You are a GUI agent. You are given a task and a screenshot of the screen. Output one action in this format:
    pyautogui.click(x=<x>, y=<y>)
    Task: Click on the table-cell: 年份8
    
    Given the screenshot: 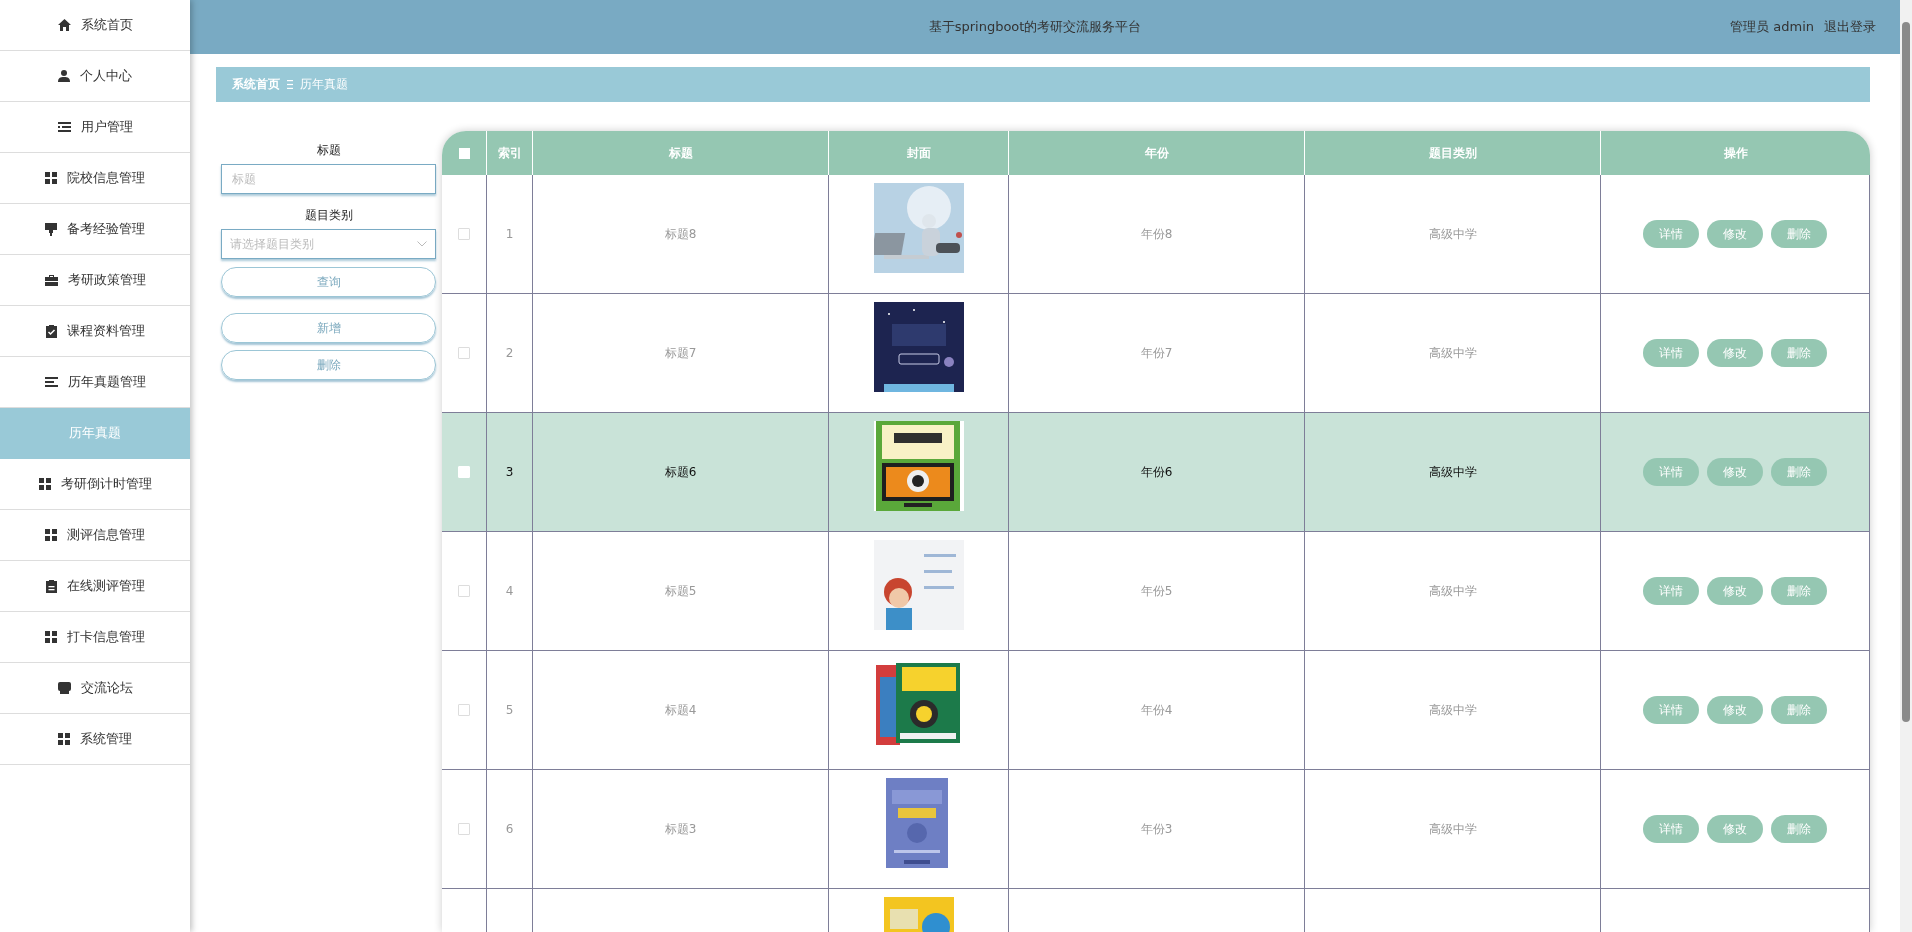 What is the action you would take?
    pyautogui.click(x=1156, y=234)
    